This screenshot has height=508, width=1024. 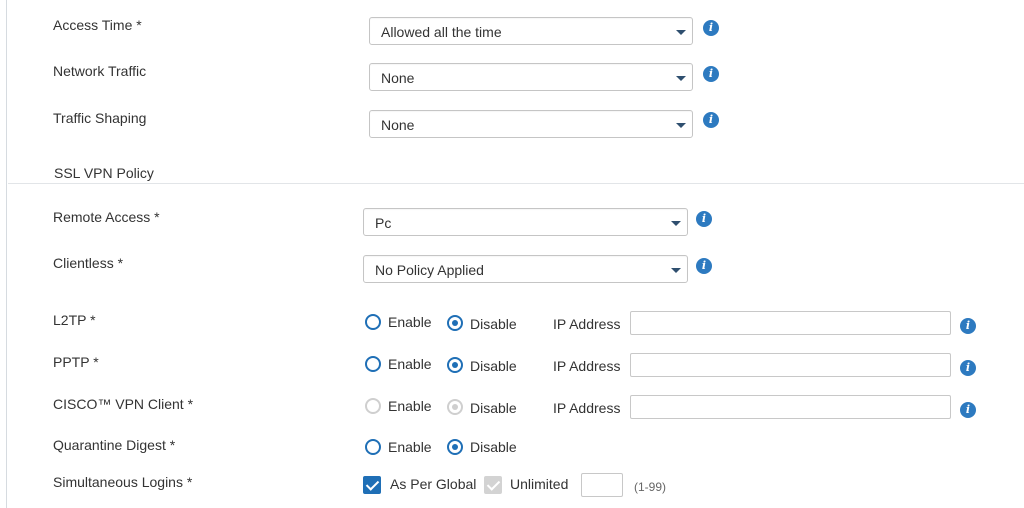 What do you see at coordinates (372, 485) in the screenshot?
I see `as-per-global-checkbox` at bounding box center [372, 485].